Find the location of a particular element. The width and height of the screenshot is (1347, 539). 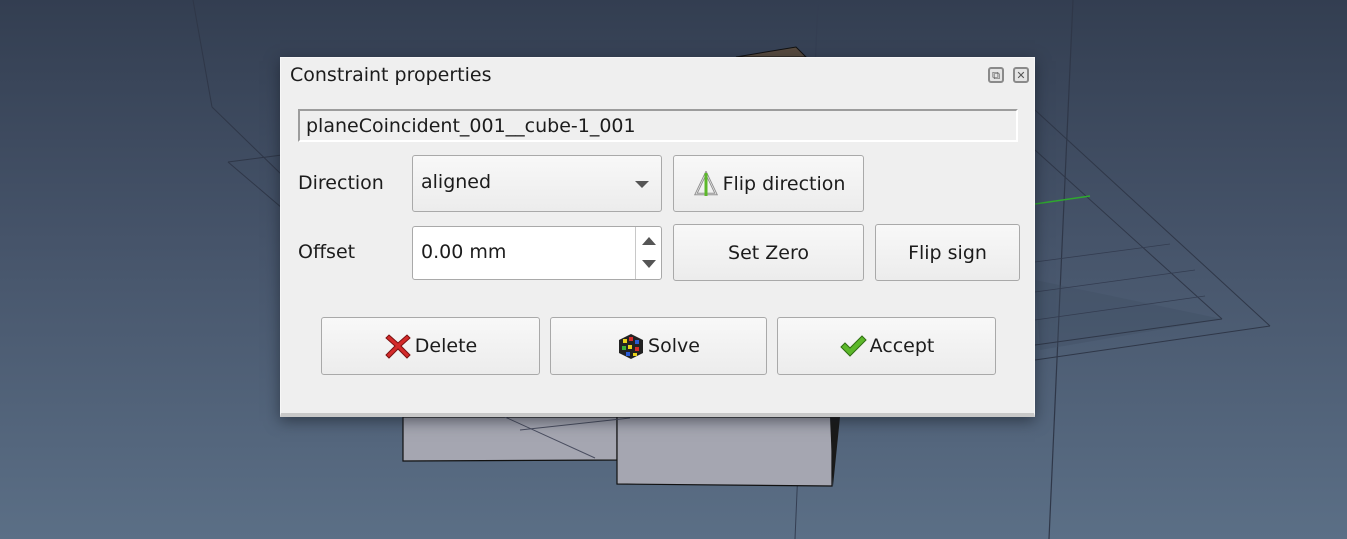

solve-button: Solve is located at coordinates (658, 346).